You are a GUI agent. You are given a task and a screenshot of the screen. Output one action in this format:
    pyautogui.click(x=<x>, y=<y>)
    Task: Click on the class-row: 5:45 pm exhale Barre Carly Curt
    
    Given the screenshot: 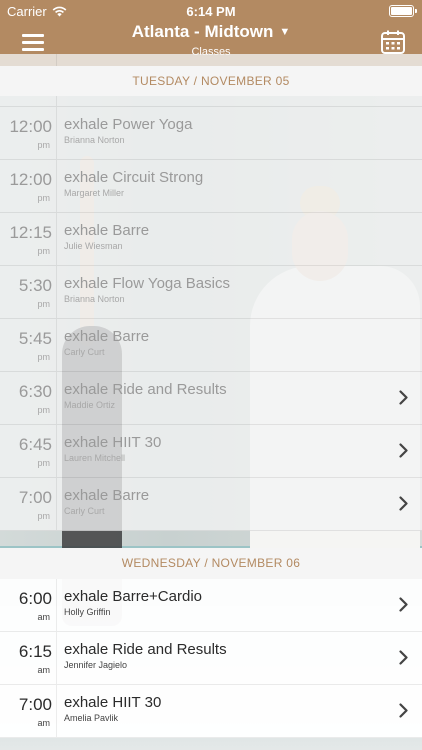 What is the action you would take?
    pyautogui.click(x=211, y=345)
    